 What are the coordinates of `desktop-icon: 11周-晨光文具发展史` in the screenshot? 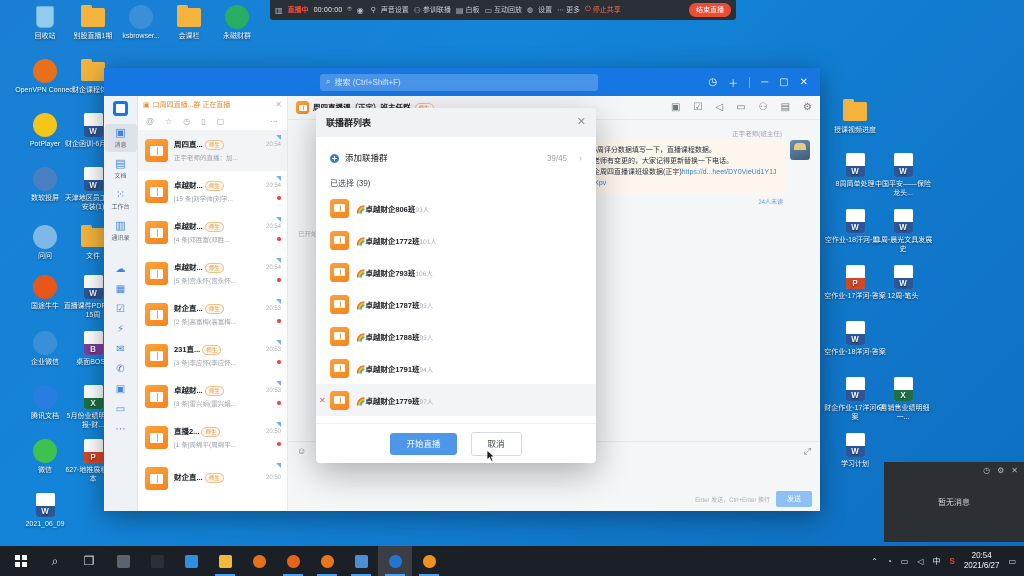 It's located at (903, 231).